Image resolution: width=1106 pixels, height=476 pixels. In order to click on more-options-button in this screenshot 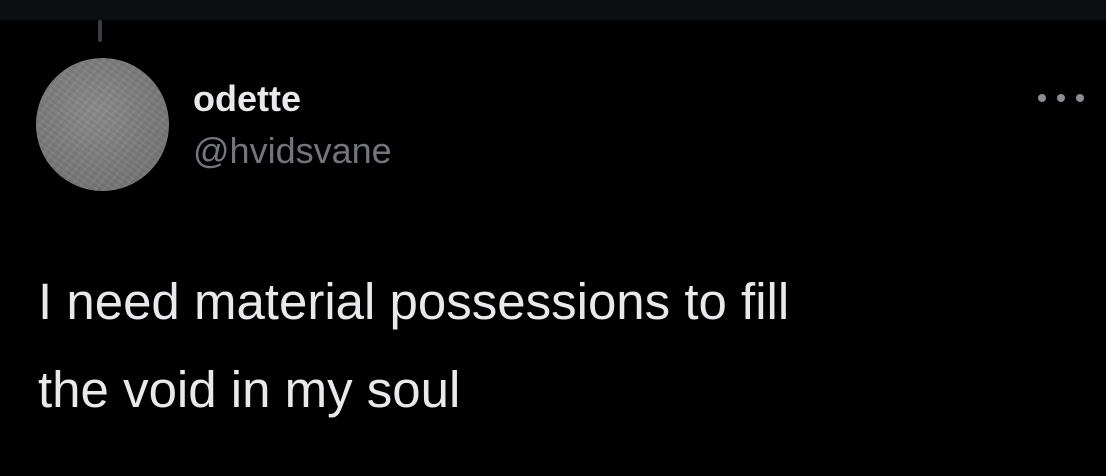, I will do `click(1061, 98)`.